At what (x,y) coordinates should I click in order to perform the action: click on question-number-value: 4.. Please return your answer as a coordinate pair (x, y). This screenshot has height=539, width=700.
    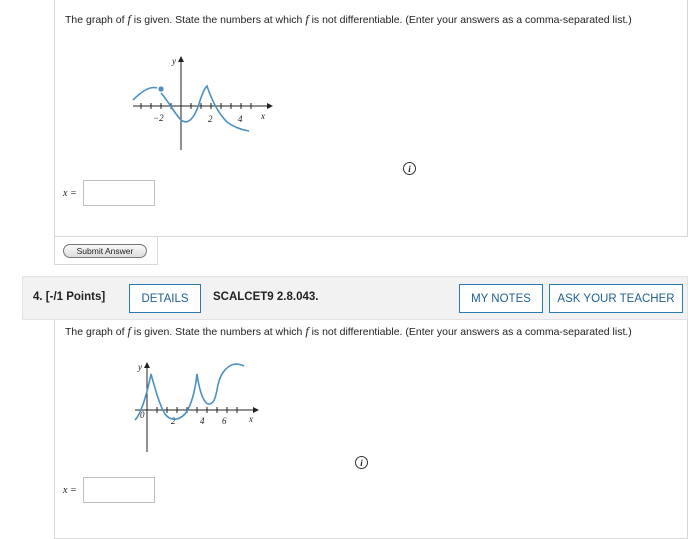
    Looking at the image, I should click on (38, 297).